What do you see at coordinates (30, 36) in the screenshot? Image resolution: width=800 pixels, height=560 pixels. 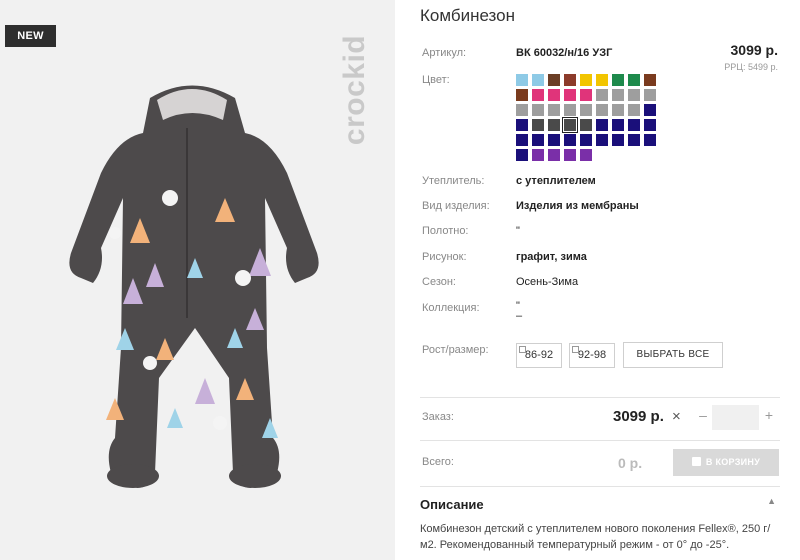 I see `new-badge: NEW` at bounding box center [30, 36].